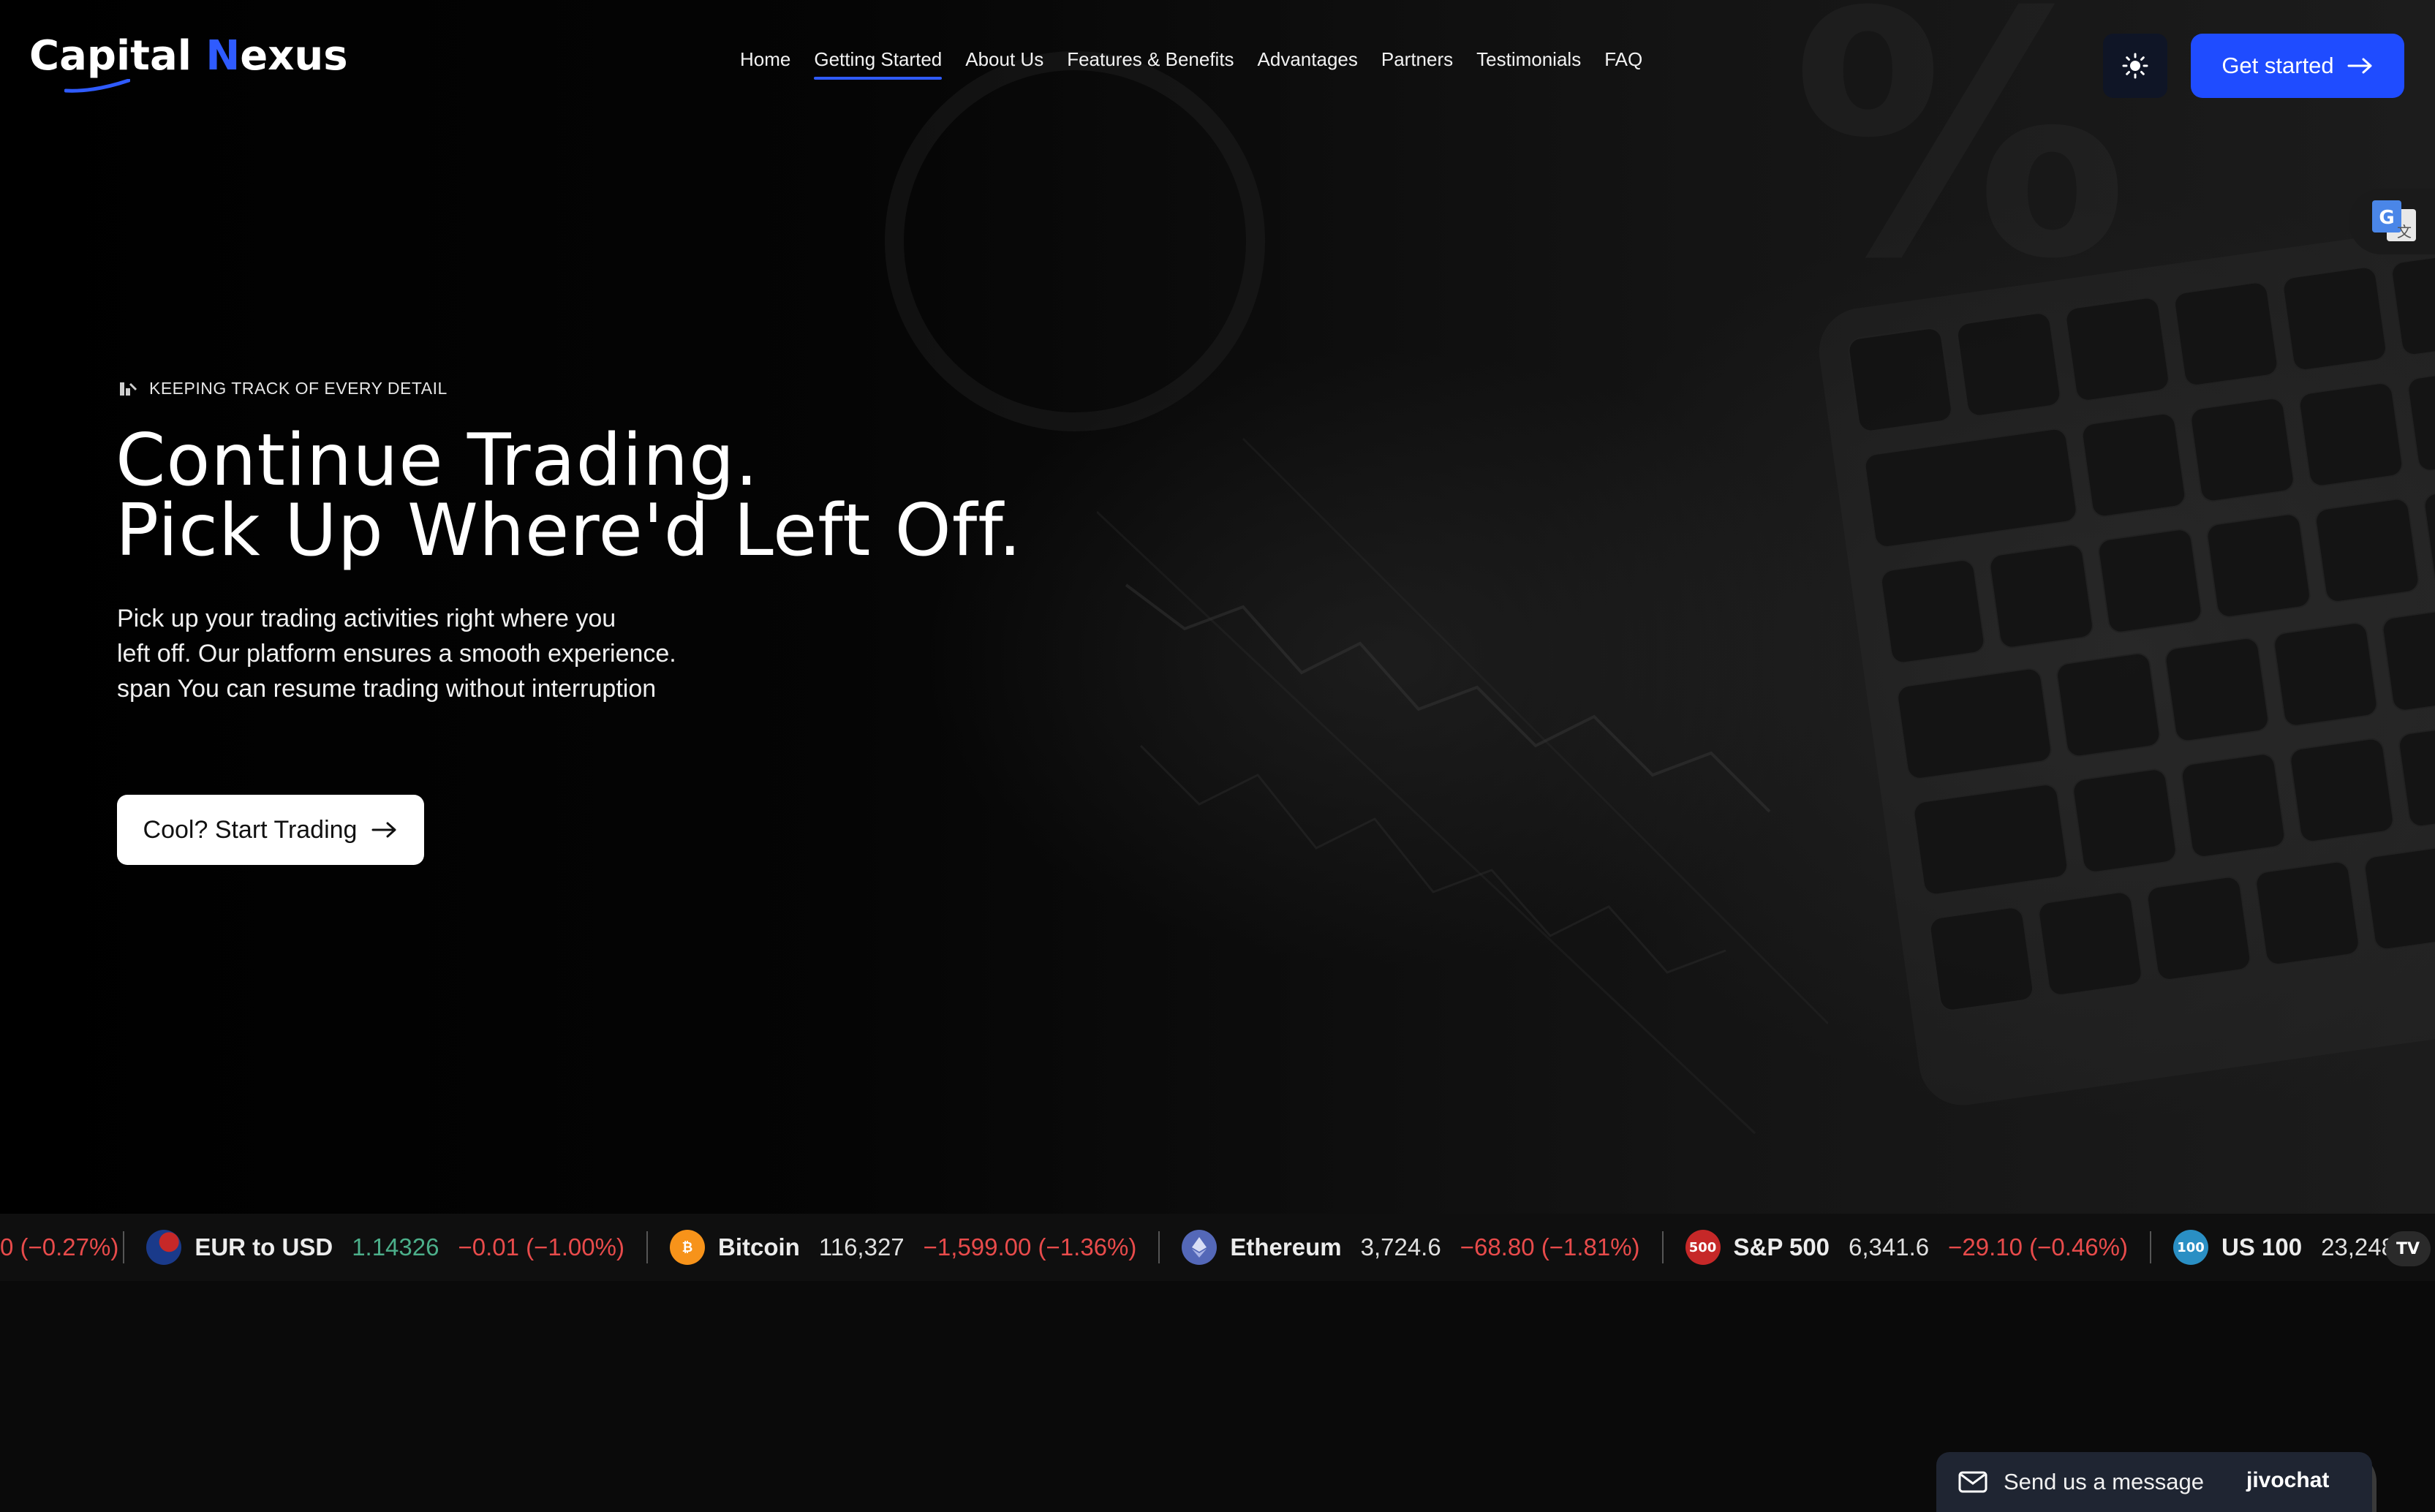  What do you see at coordinates (2386, 218) in the screenshot?
I see `svg-text: G` at bounding box center [2386, 218].